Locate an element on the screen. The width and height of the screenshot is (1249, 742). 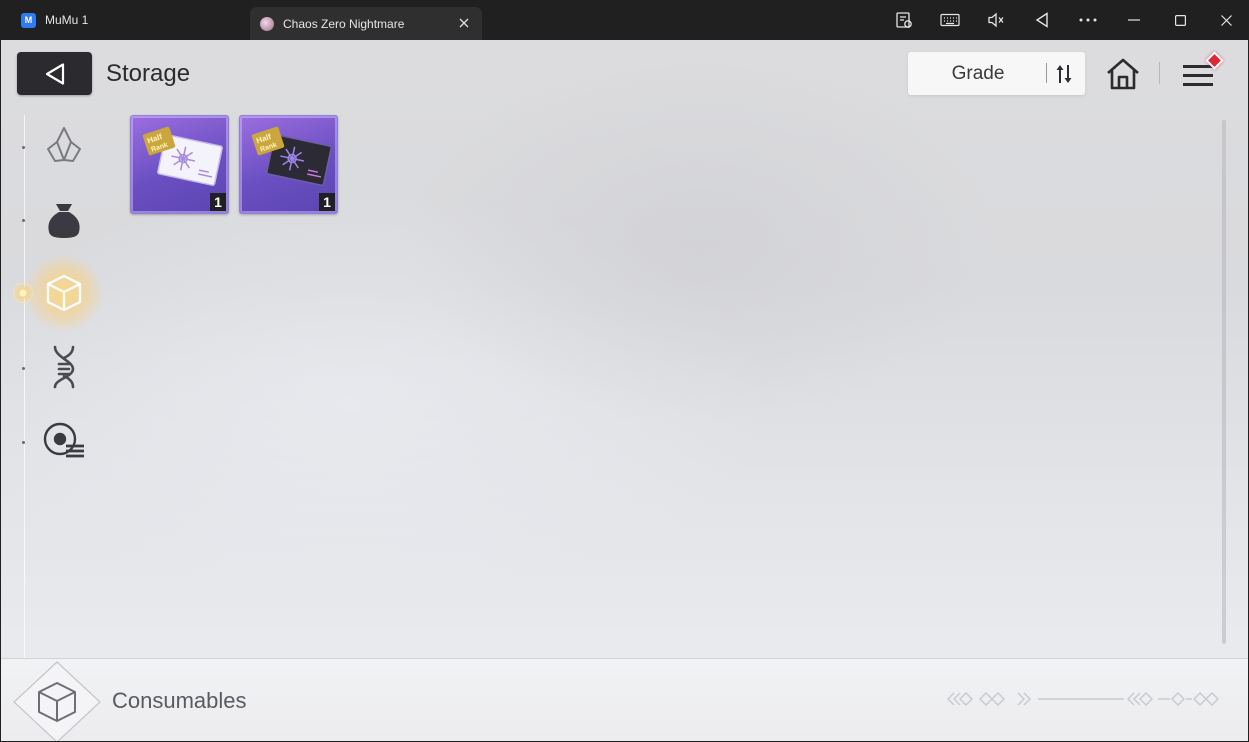
back-arrow-icon is located at coordinates (54, 73).